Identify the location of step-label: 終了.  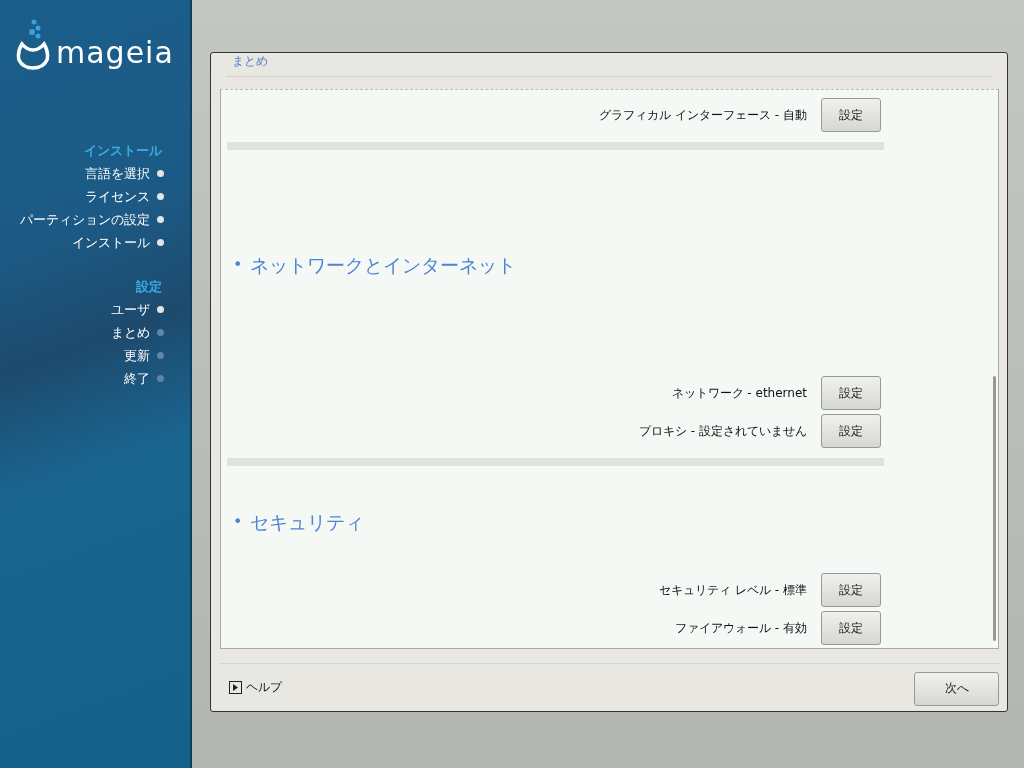
(137, 379).